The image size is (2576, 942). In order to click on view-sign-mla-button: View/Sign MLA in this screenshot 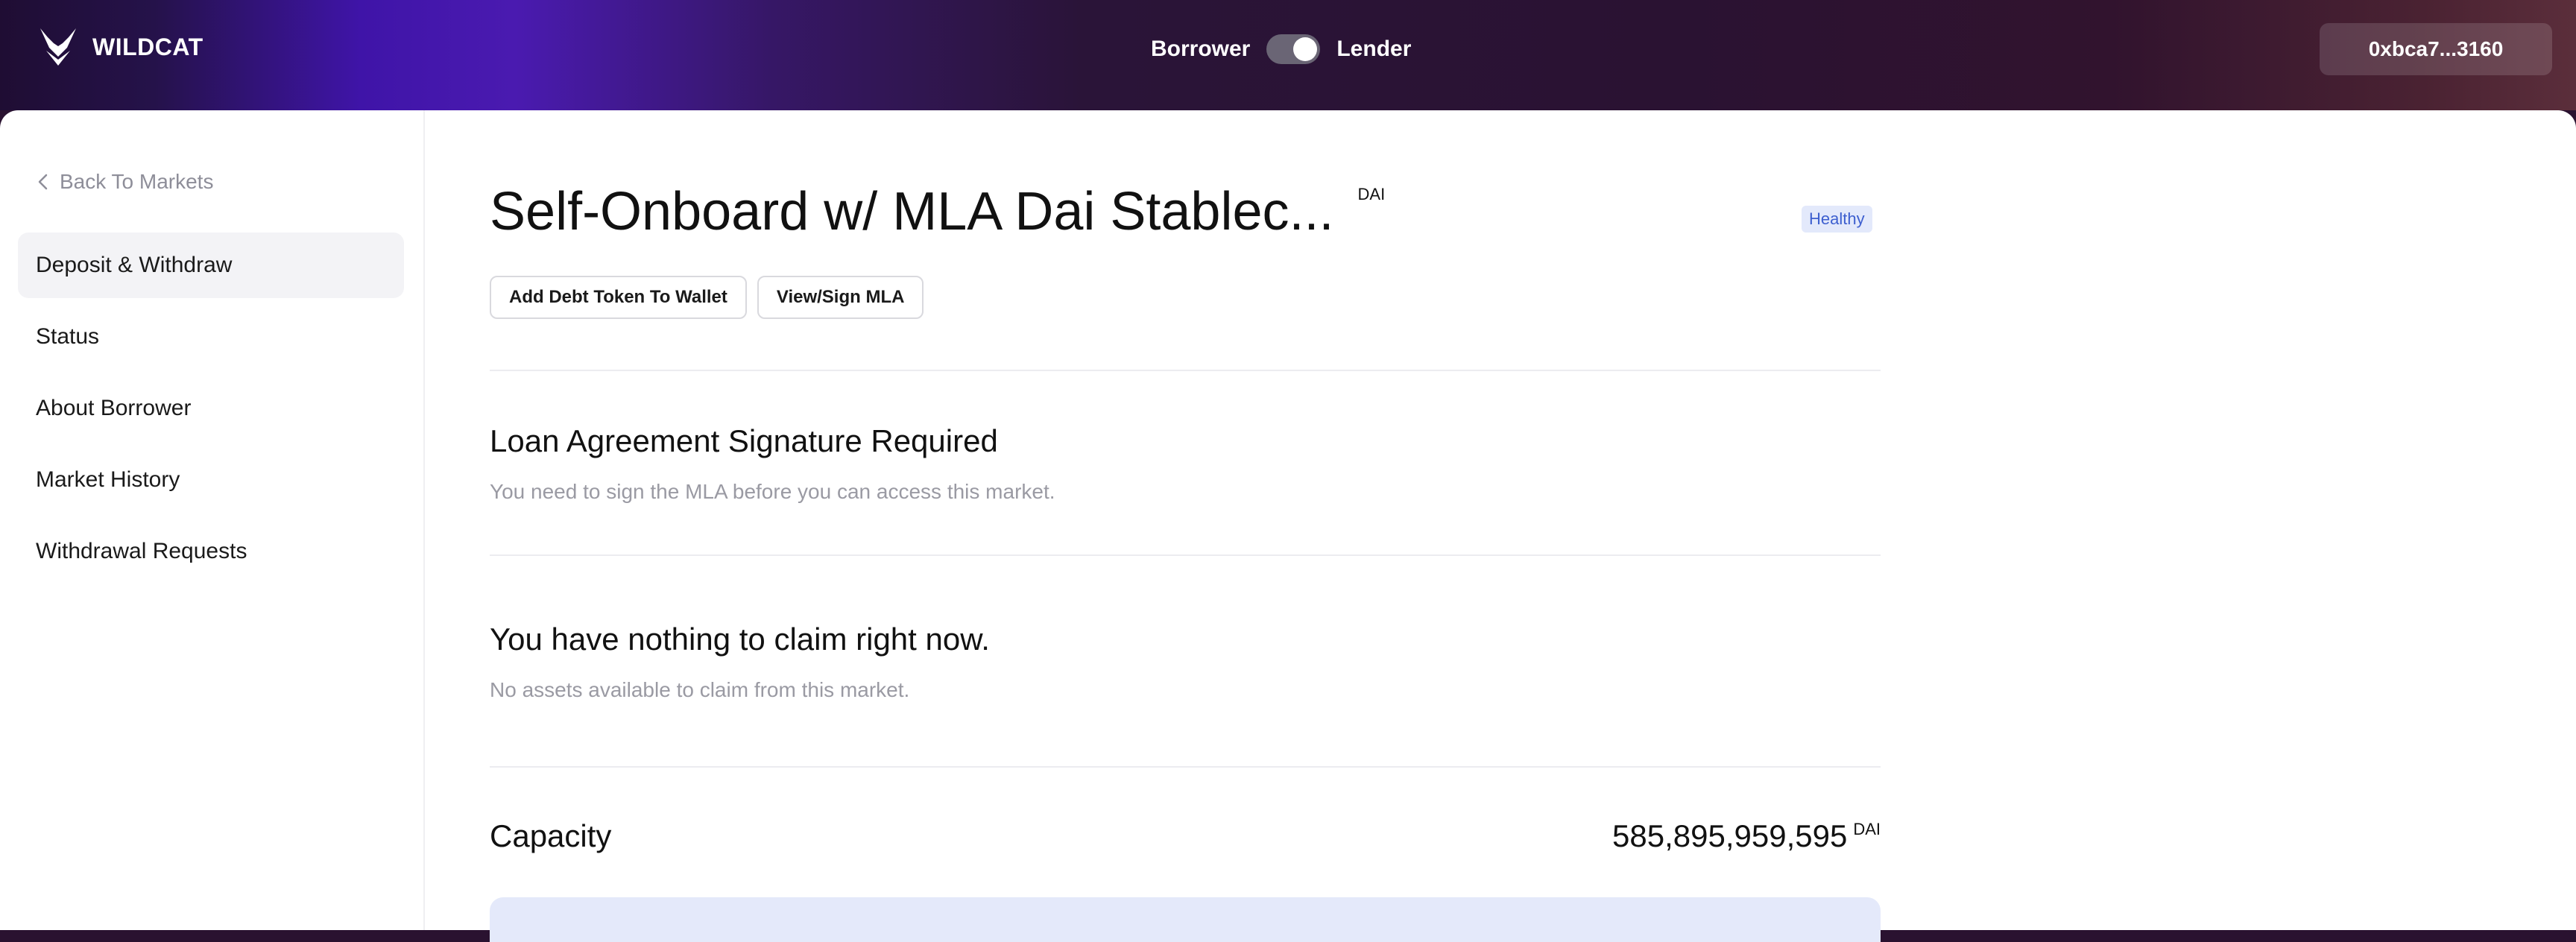, I will do `click(841, 297)`.